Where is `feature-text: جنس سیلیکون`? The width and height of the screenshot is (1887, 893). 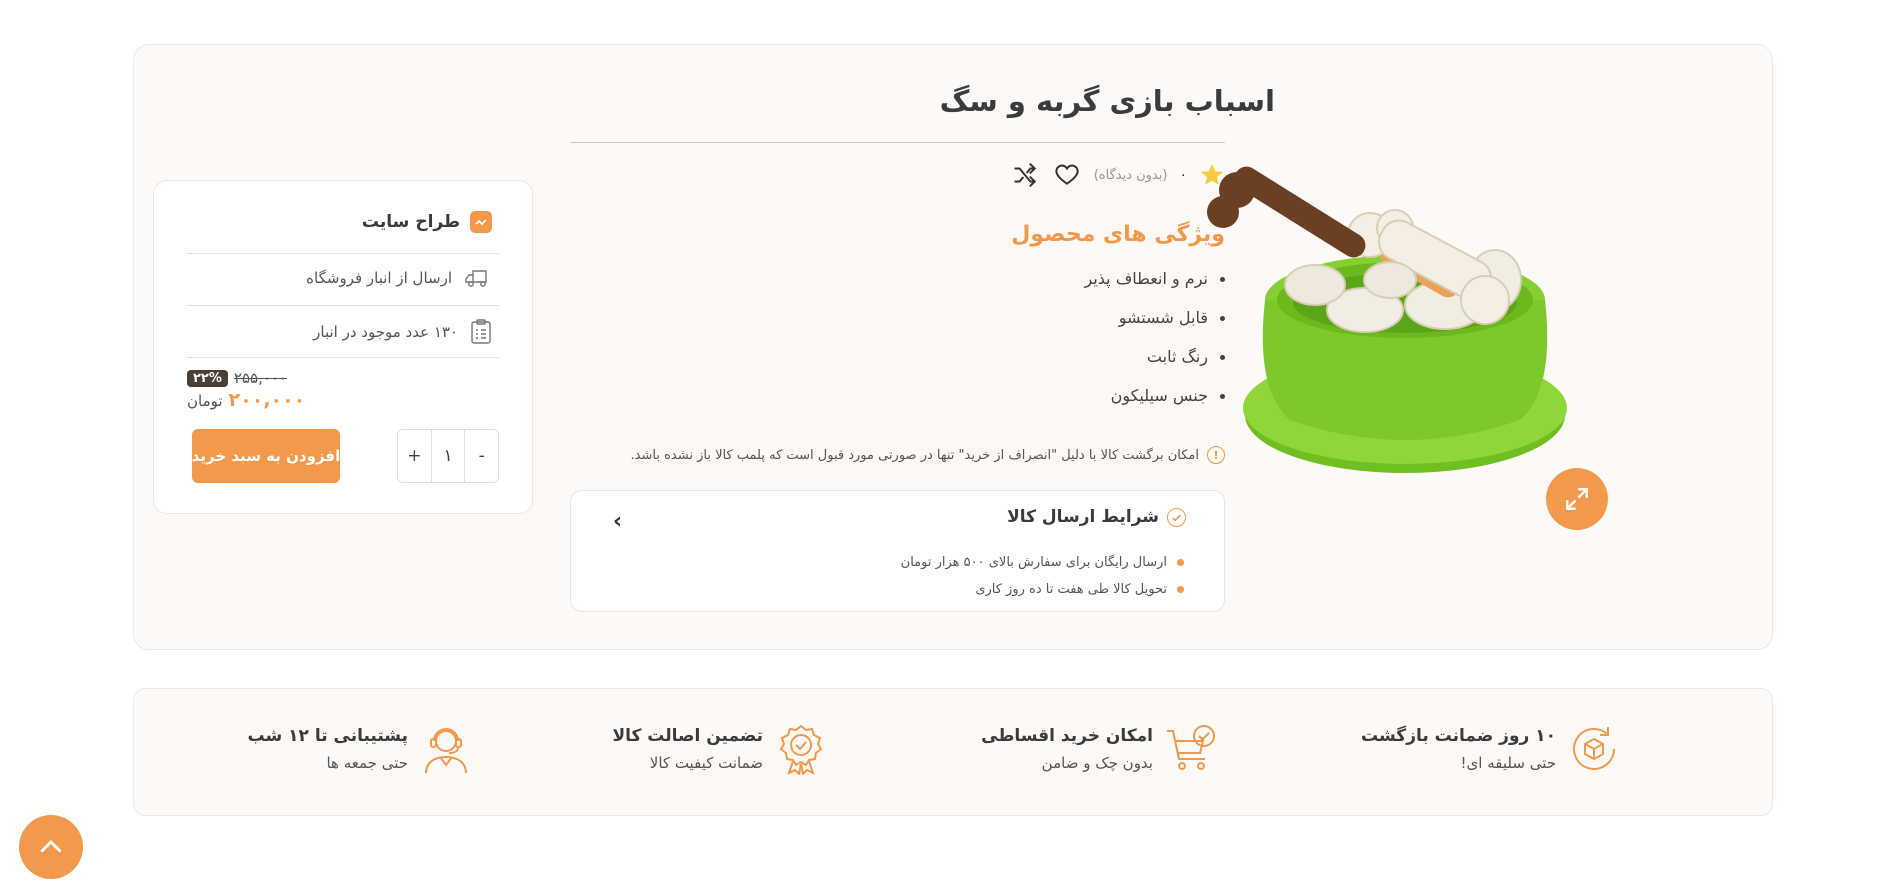 feature-text: جنس سیلیکون is located at coordinates (1159, 395).